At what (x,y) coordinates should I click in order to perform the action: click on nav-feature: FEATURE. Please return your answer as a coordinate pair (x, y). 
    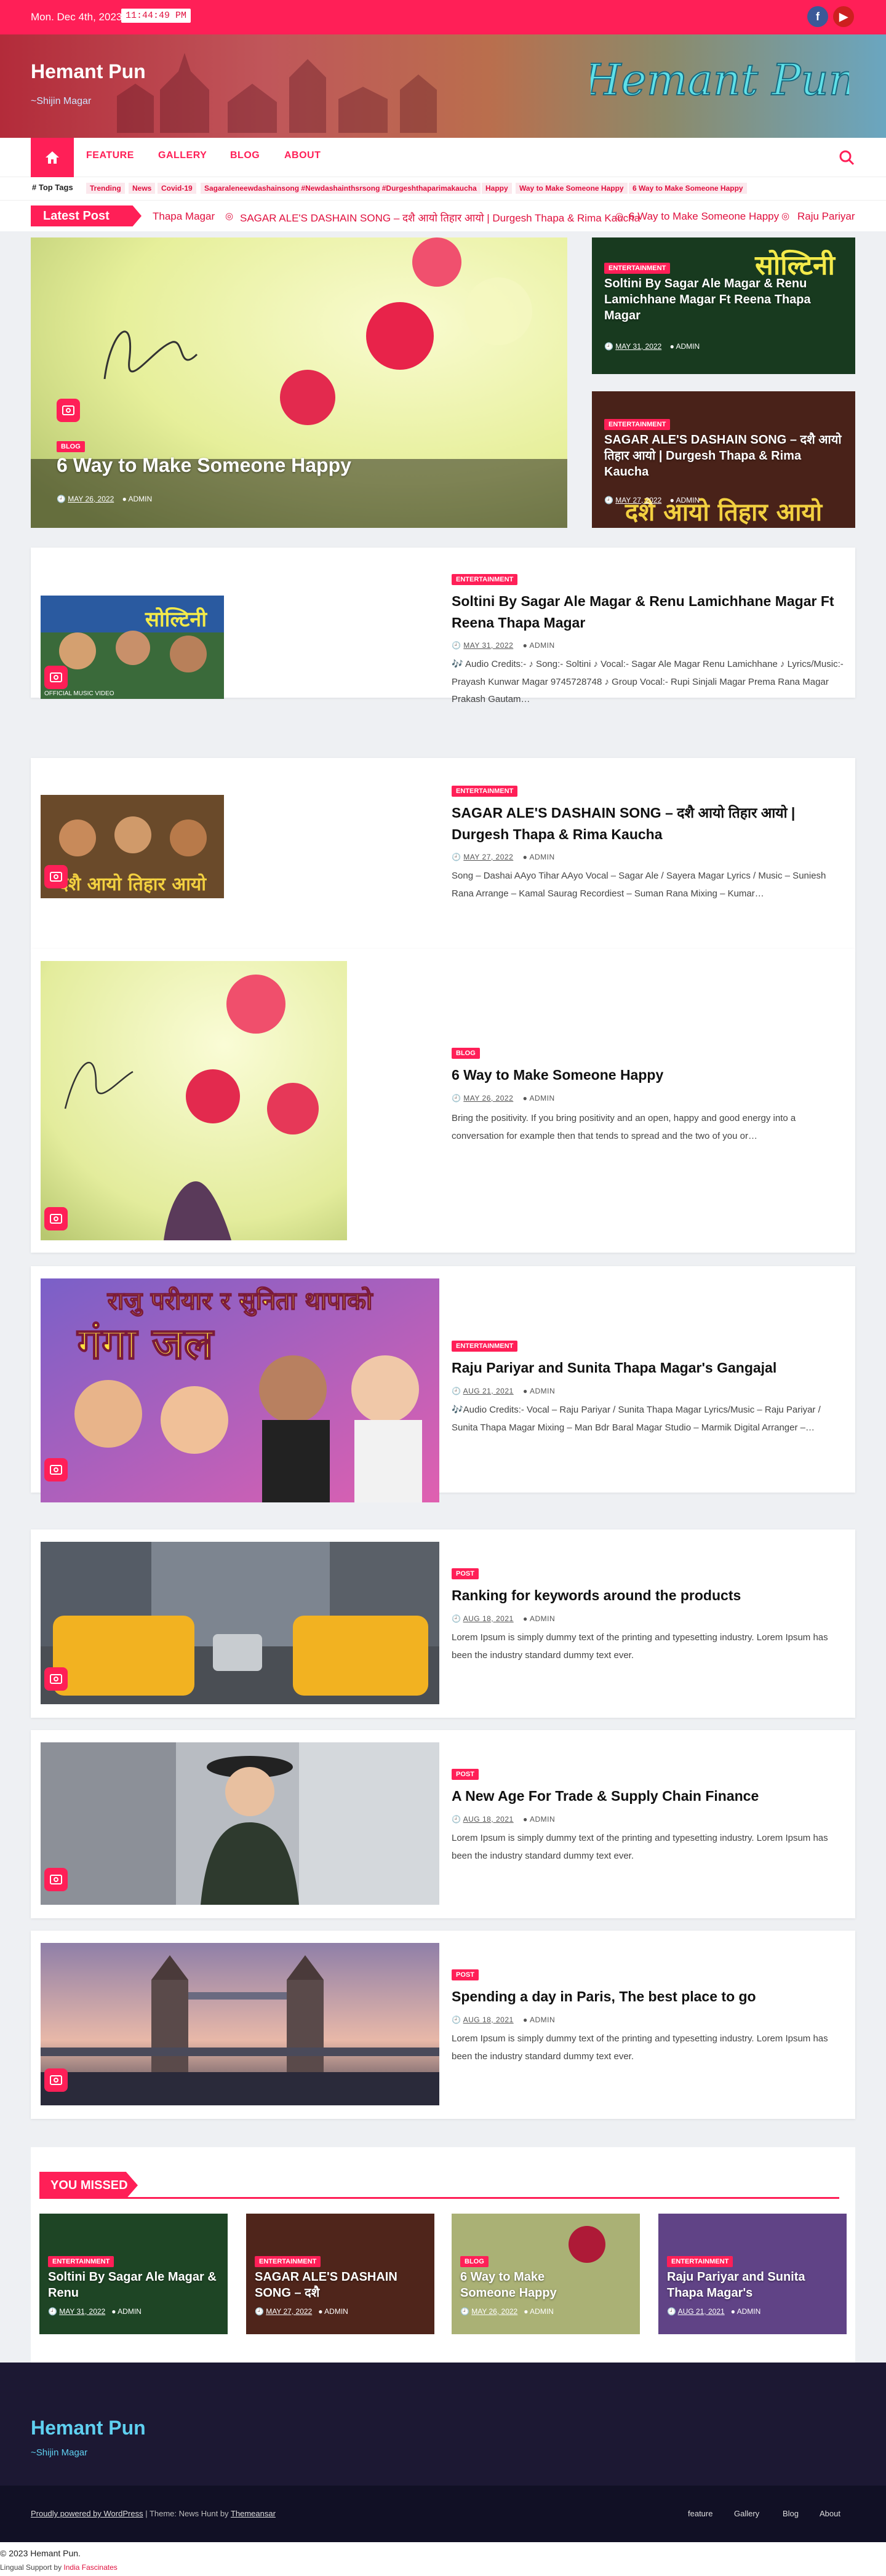
    Looking at the image, I should click on (110, 155).